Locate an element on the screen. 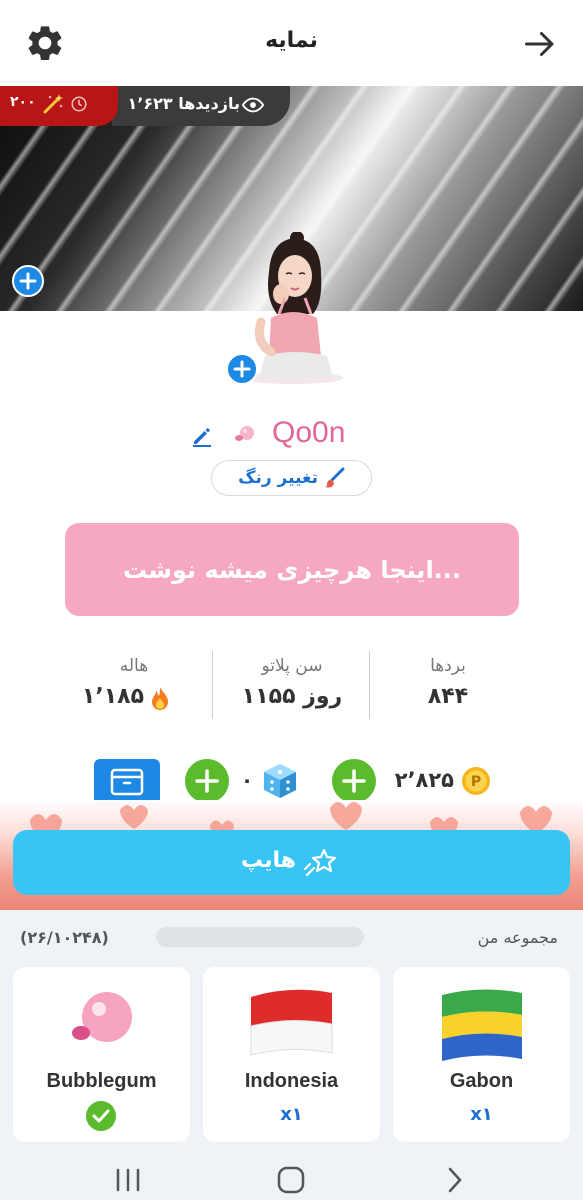  username: Qo0n is located at coordinates (309, 432).